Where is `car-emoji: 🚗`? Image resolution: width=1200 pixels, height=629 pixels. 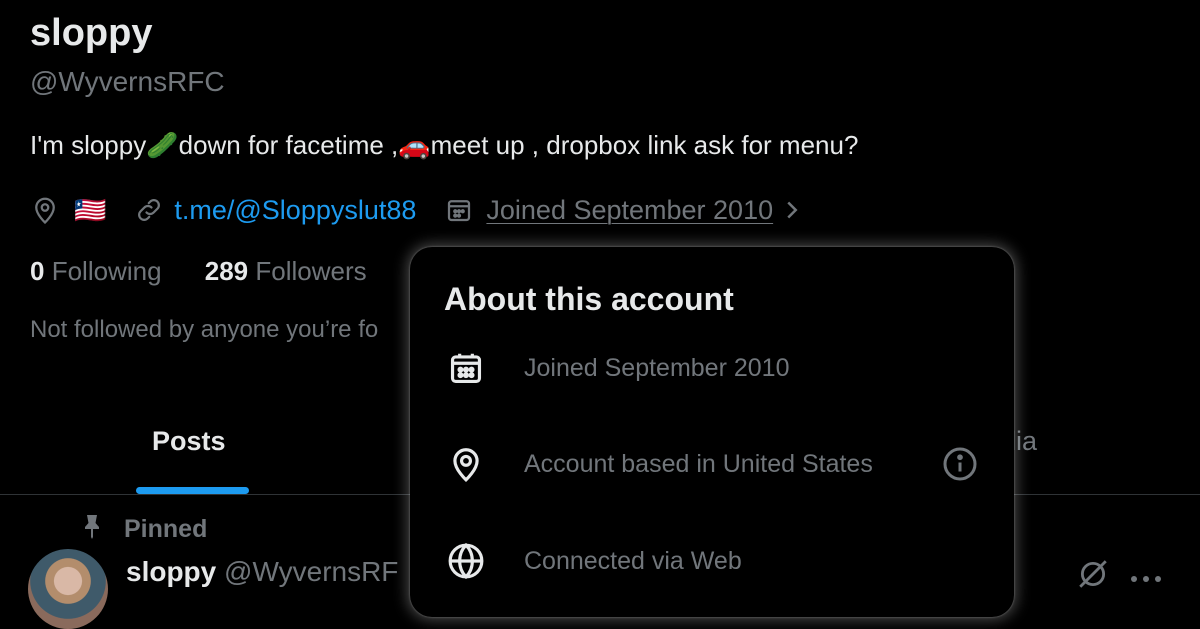 car-emoji: 🚗 is located at coordinates (414, 145).